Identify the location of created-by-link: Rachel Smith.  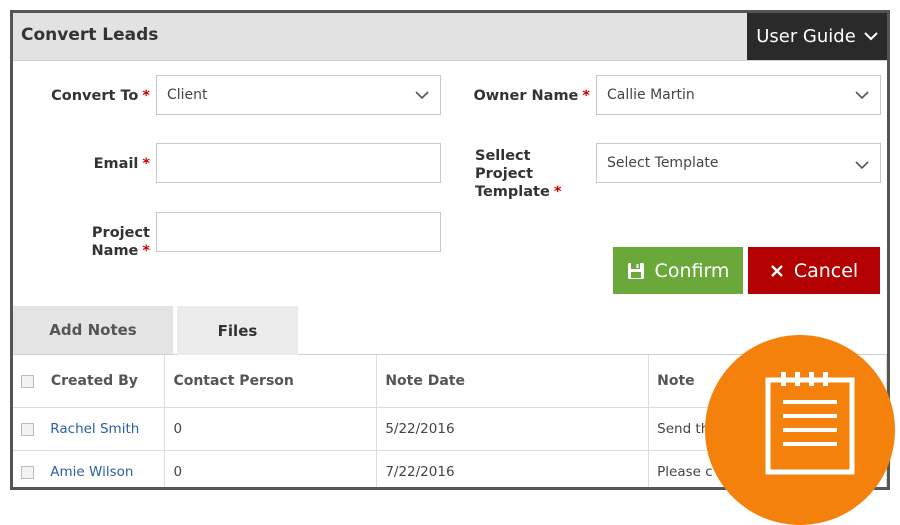
(94, 429).